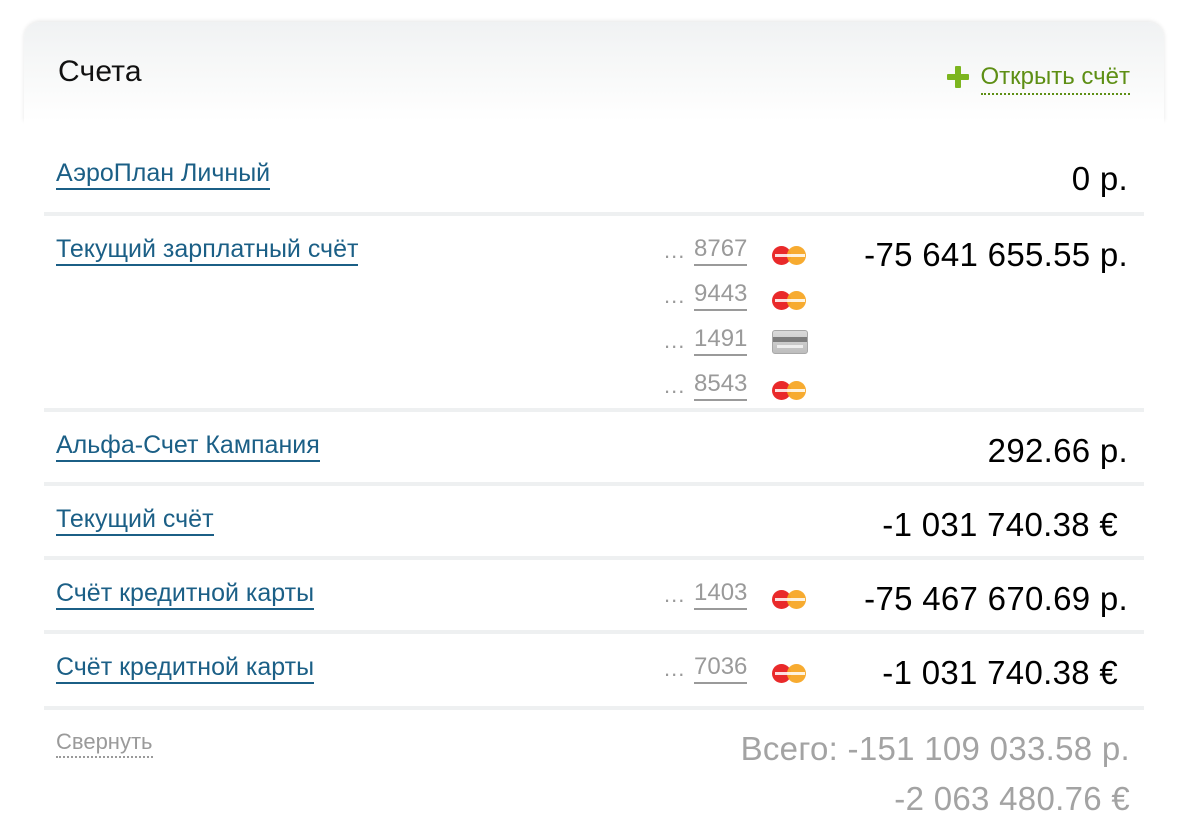  I want to click on card-item: ... 8767, so click(739, 256).